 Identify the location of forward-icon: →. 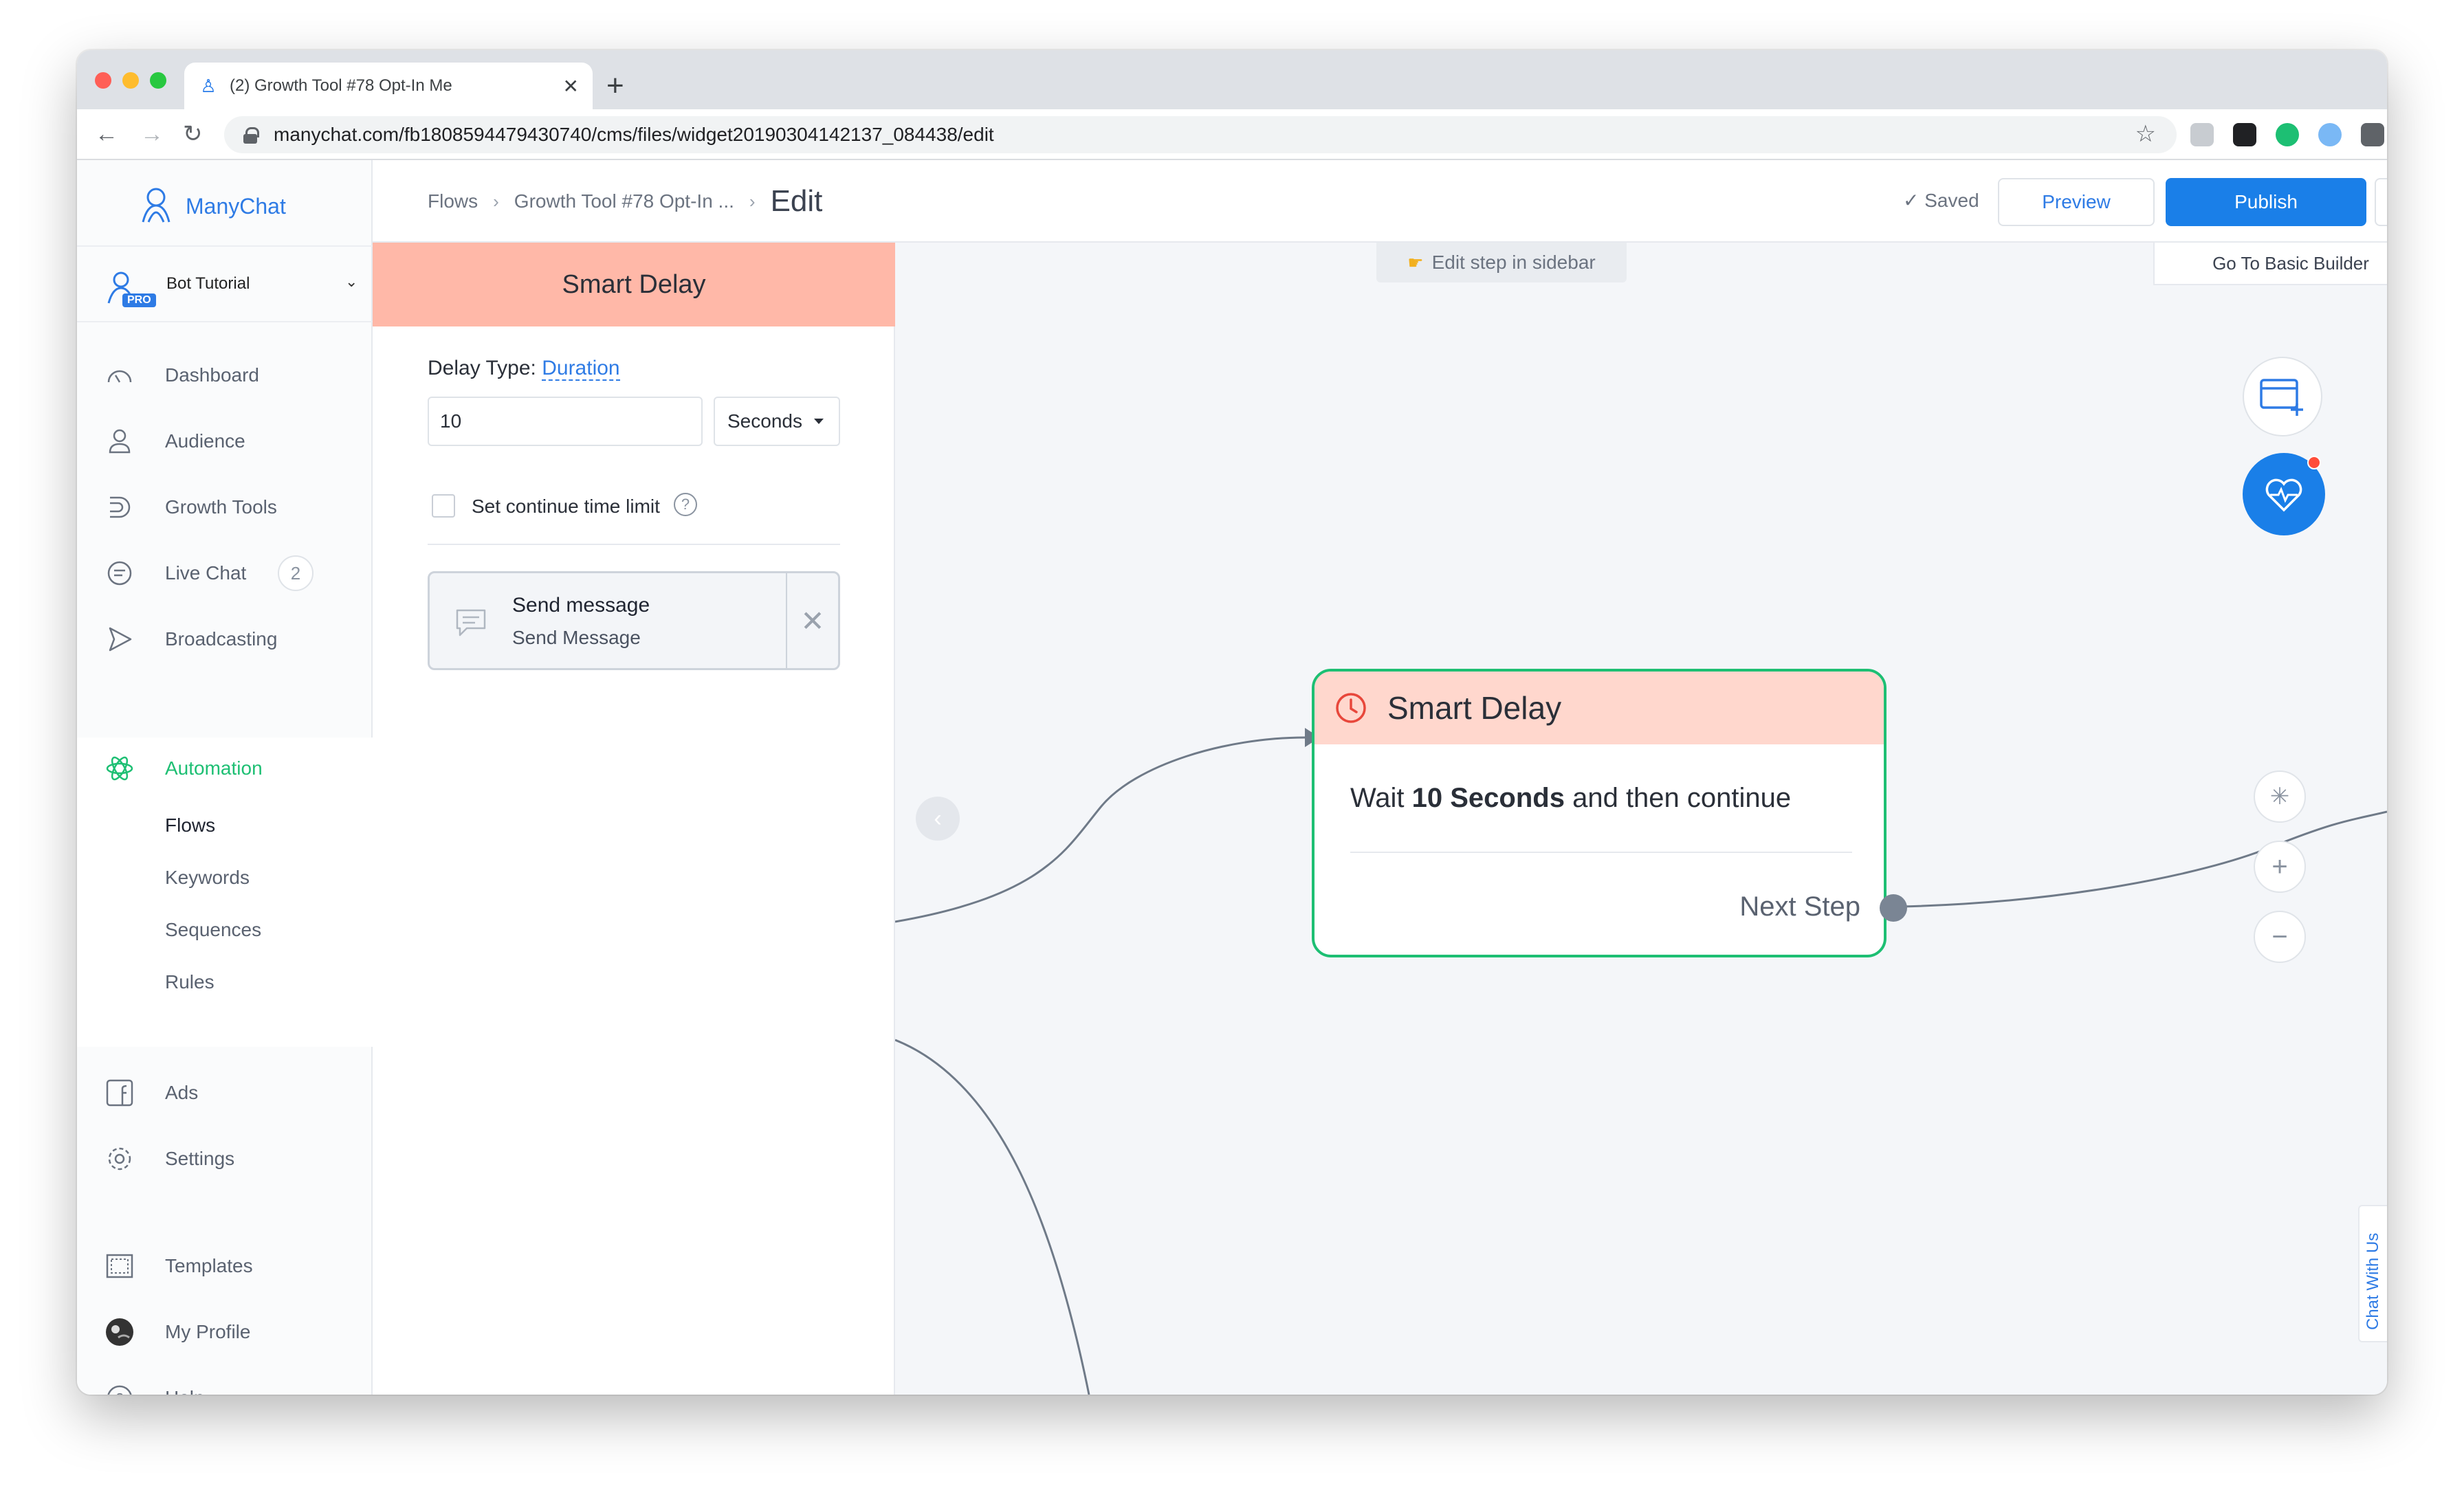
(152, 134).